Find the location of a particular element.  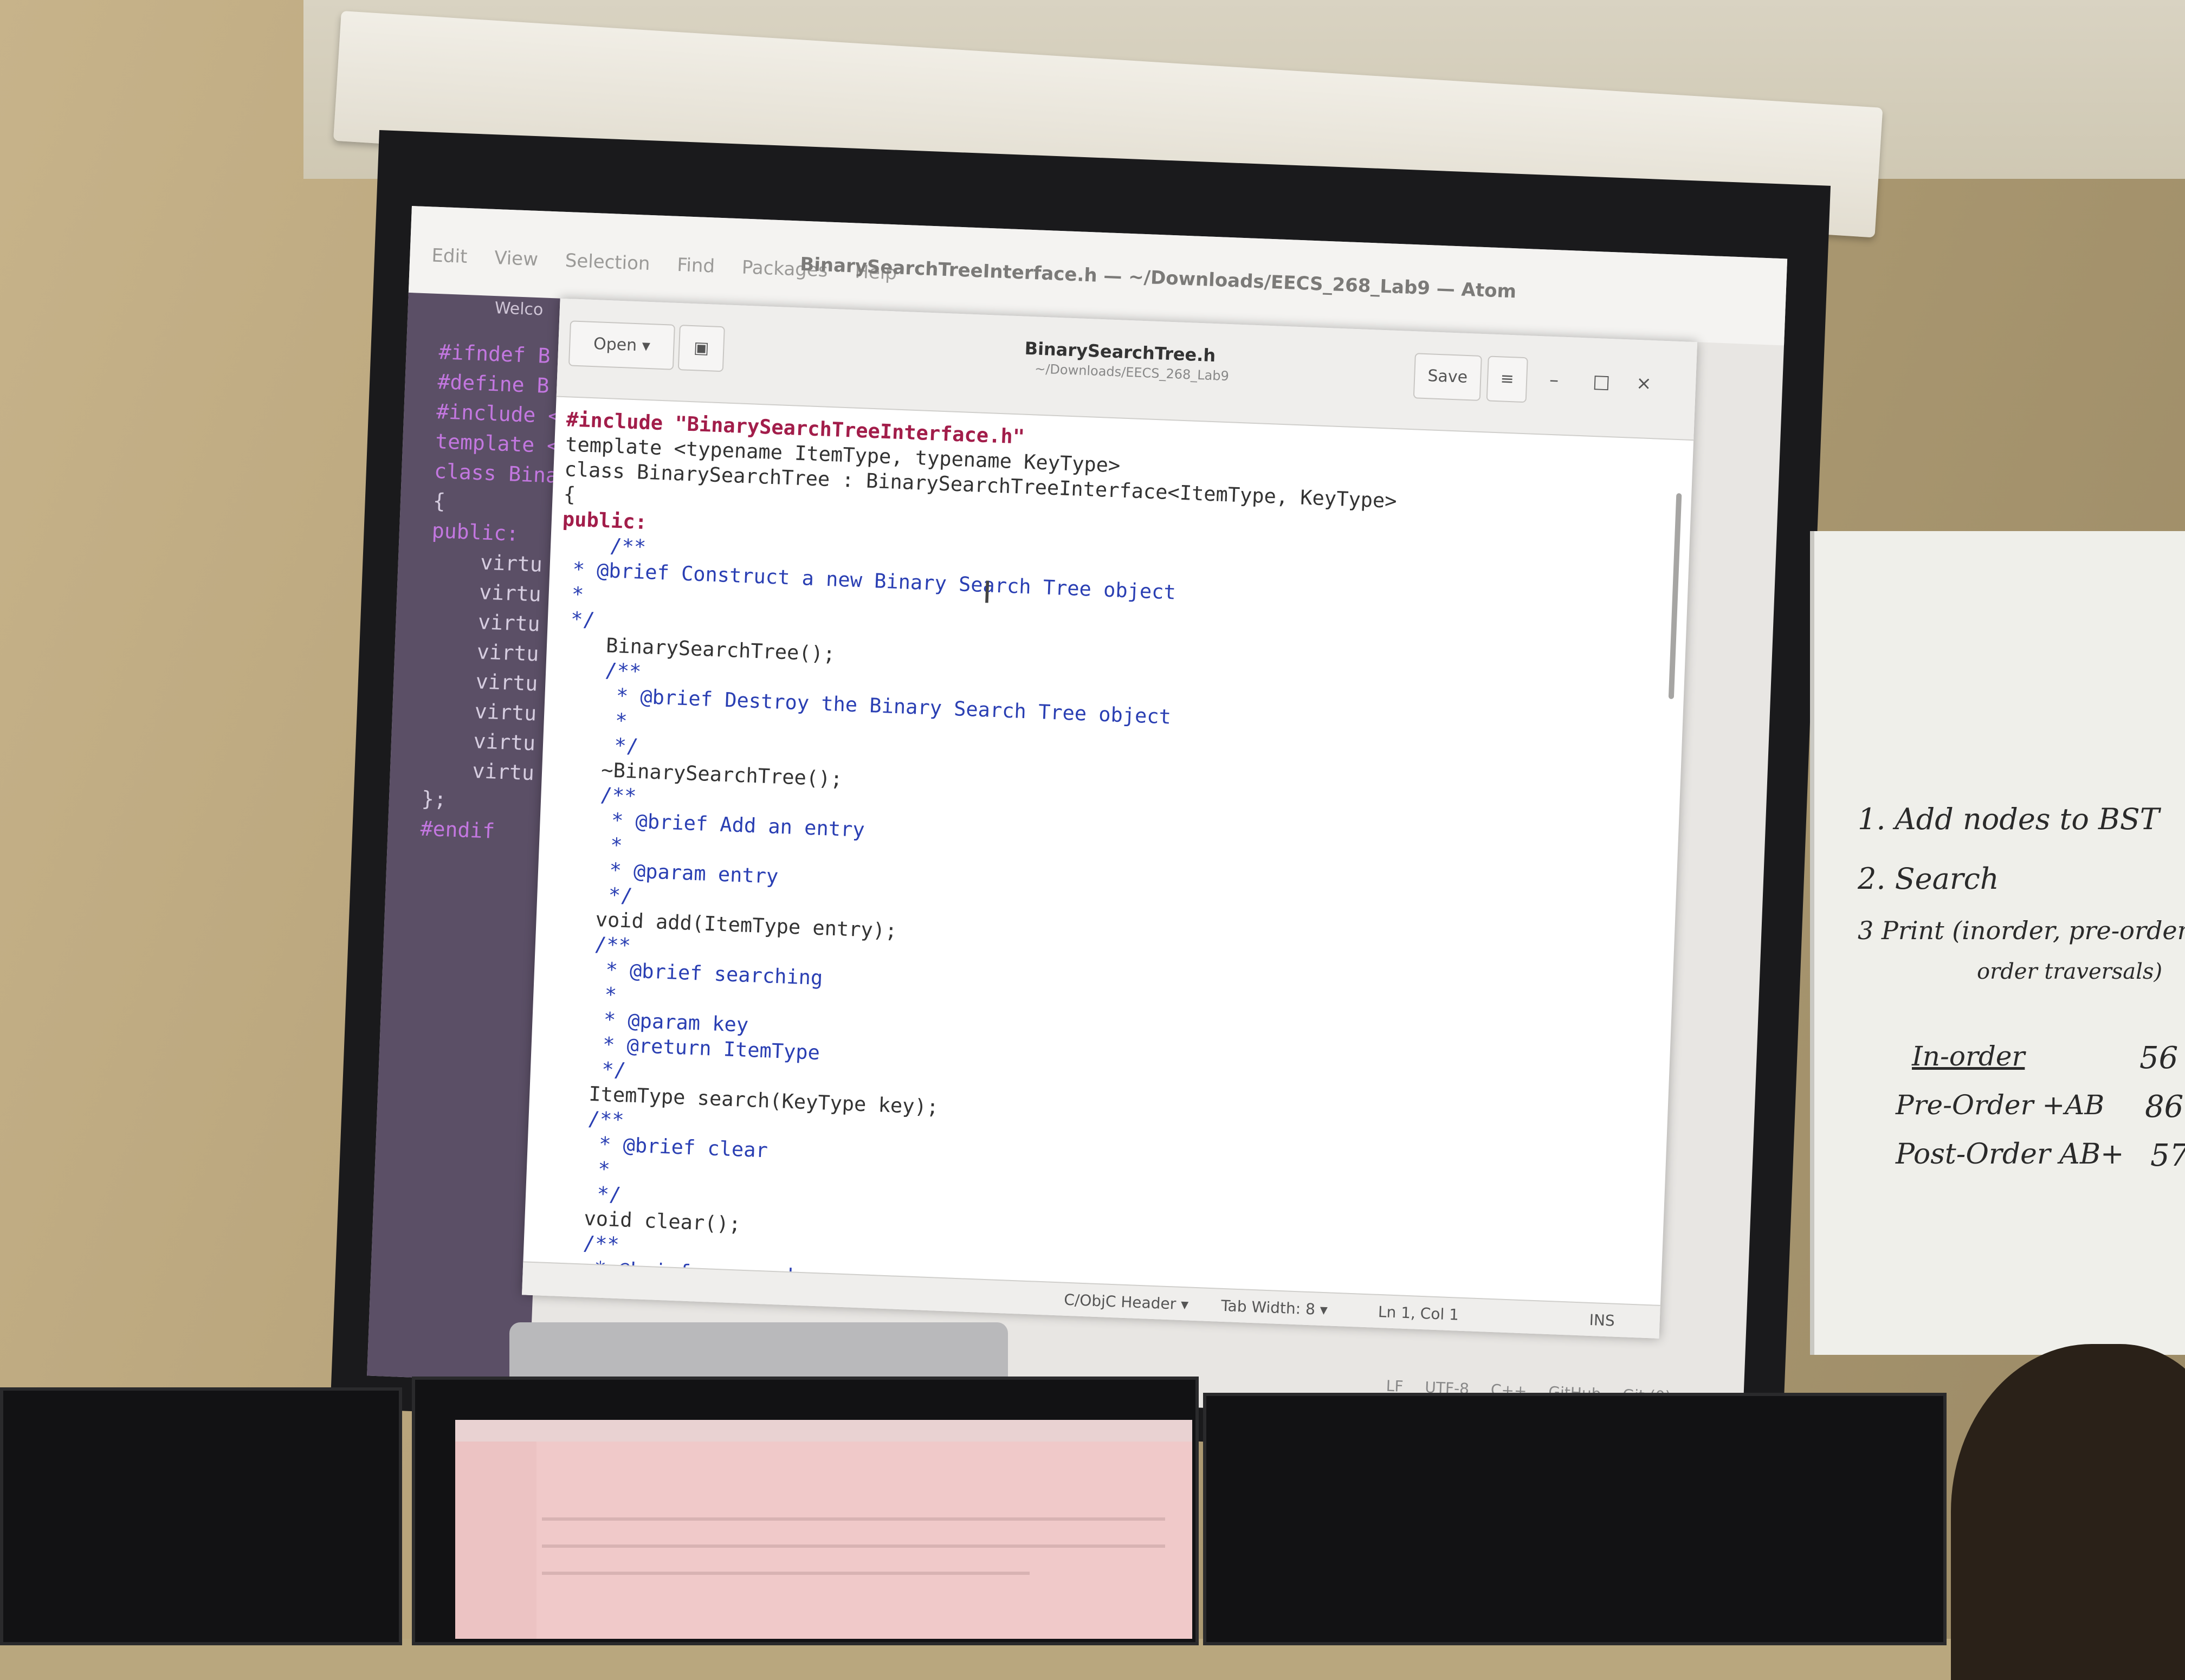

atom-code-line: public: is located at coordinates (475, 532).